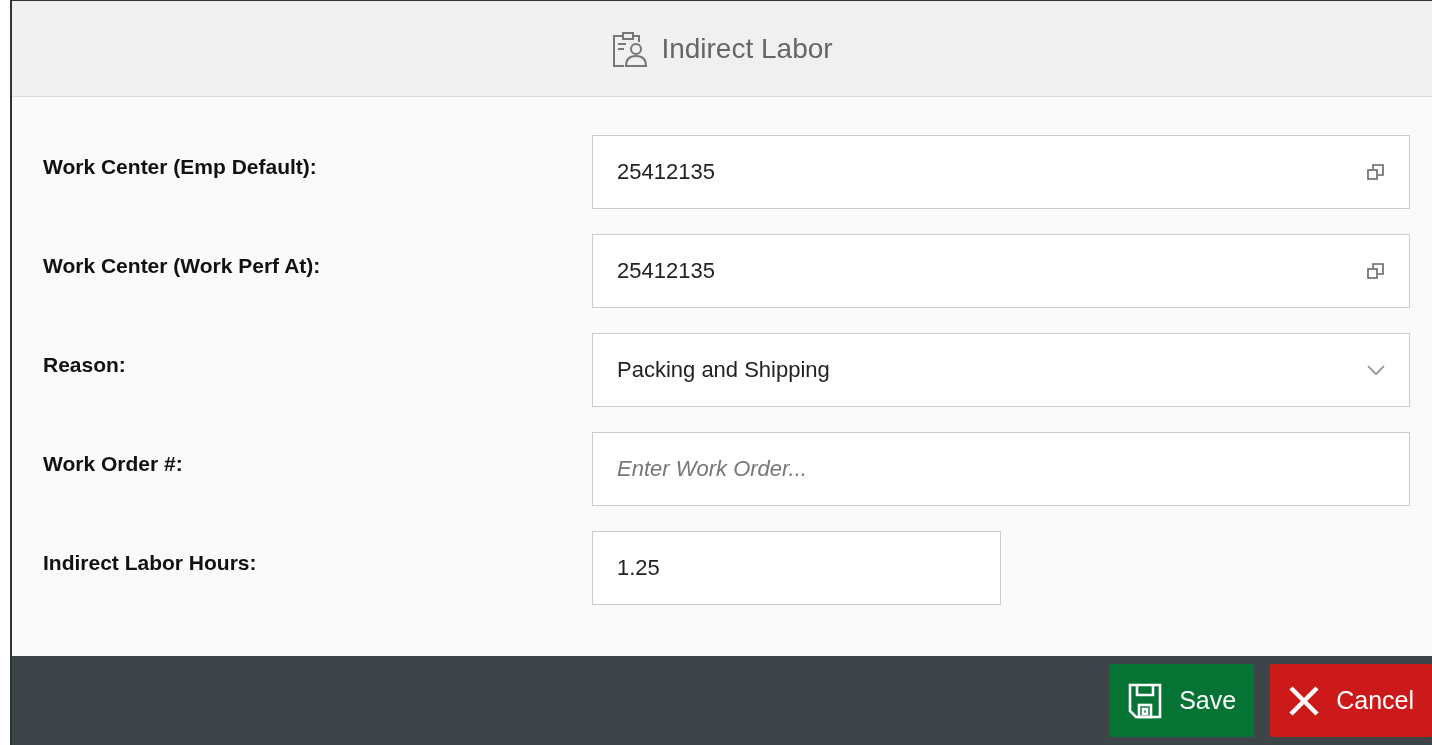  What do you see at coordinates (747, 48) in the screenshot?
I see `dialog-title: Indirect Labor` at bounding box center [747, 48].